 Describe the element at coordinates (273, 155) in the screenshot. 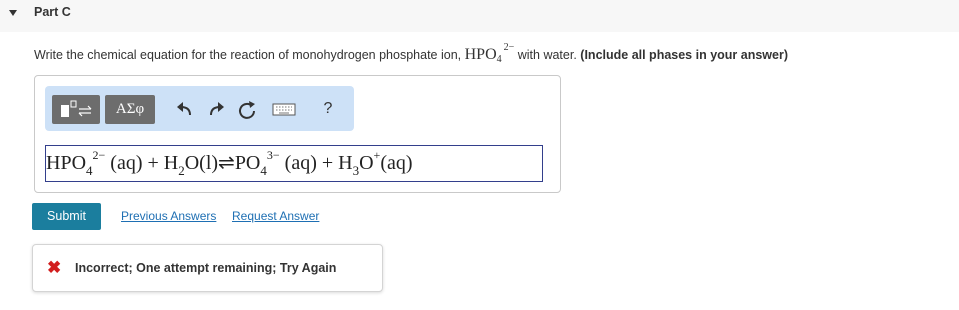

I see `eq-superscript: 3−` at that location.